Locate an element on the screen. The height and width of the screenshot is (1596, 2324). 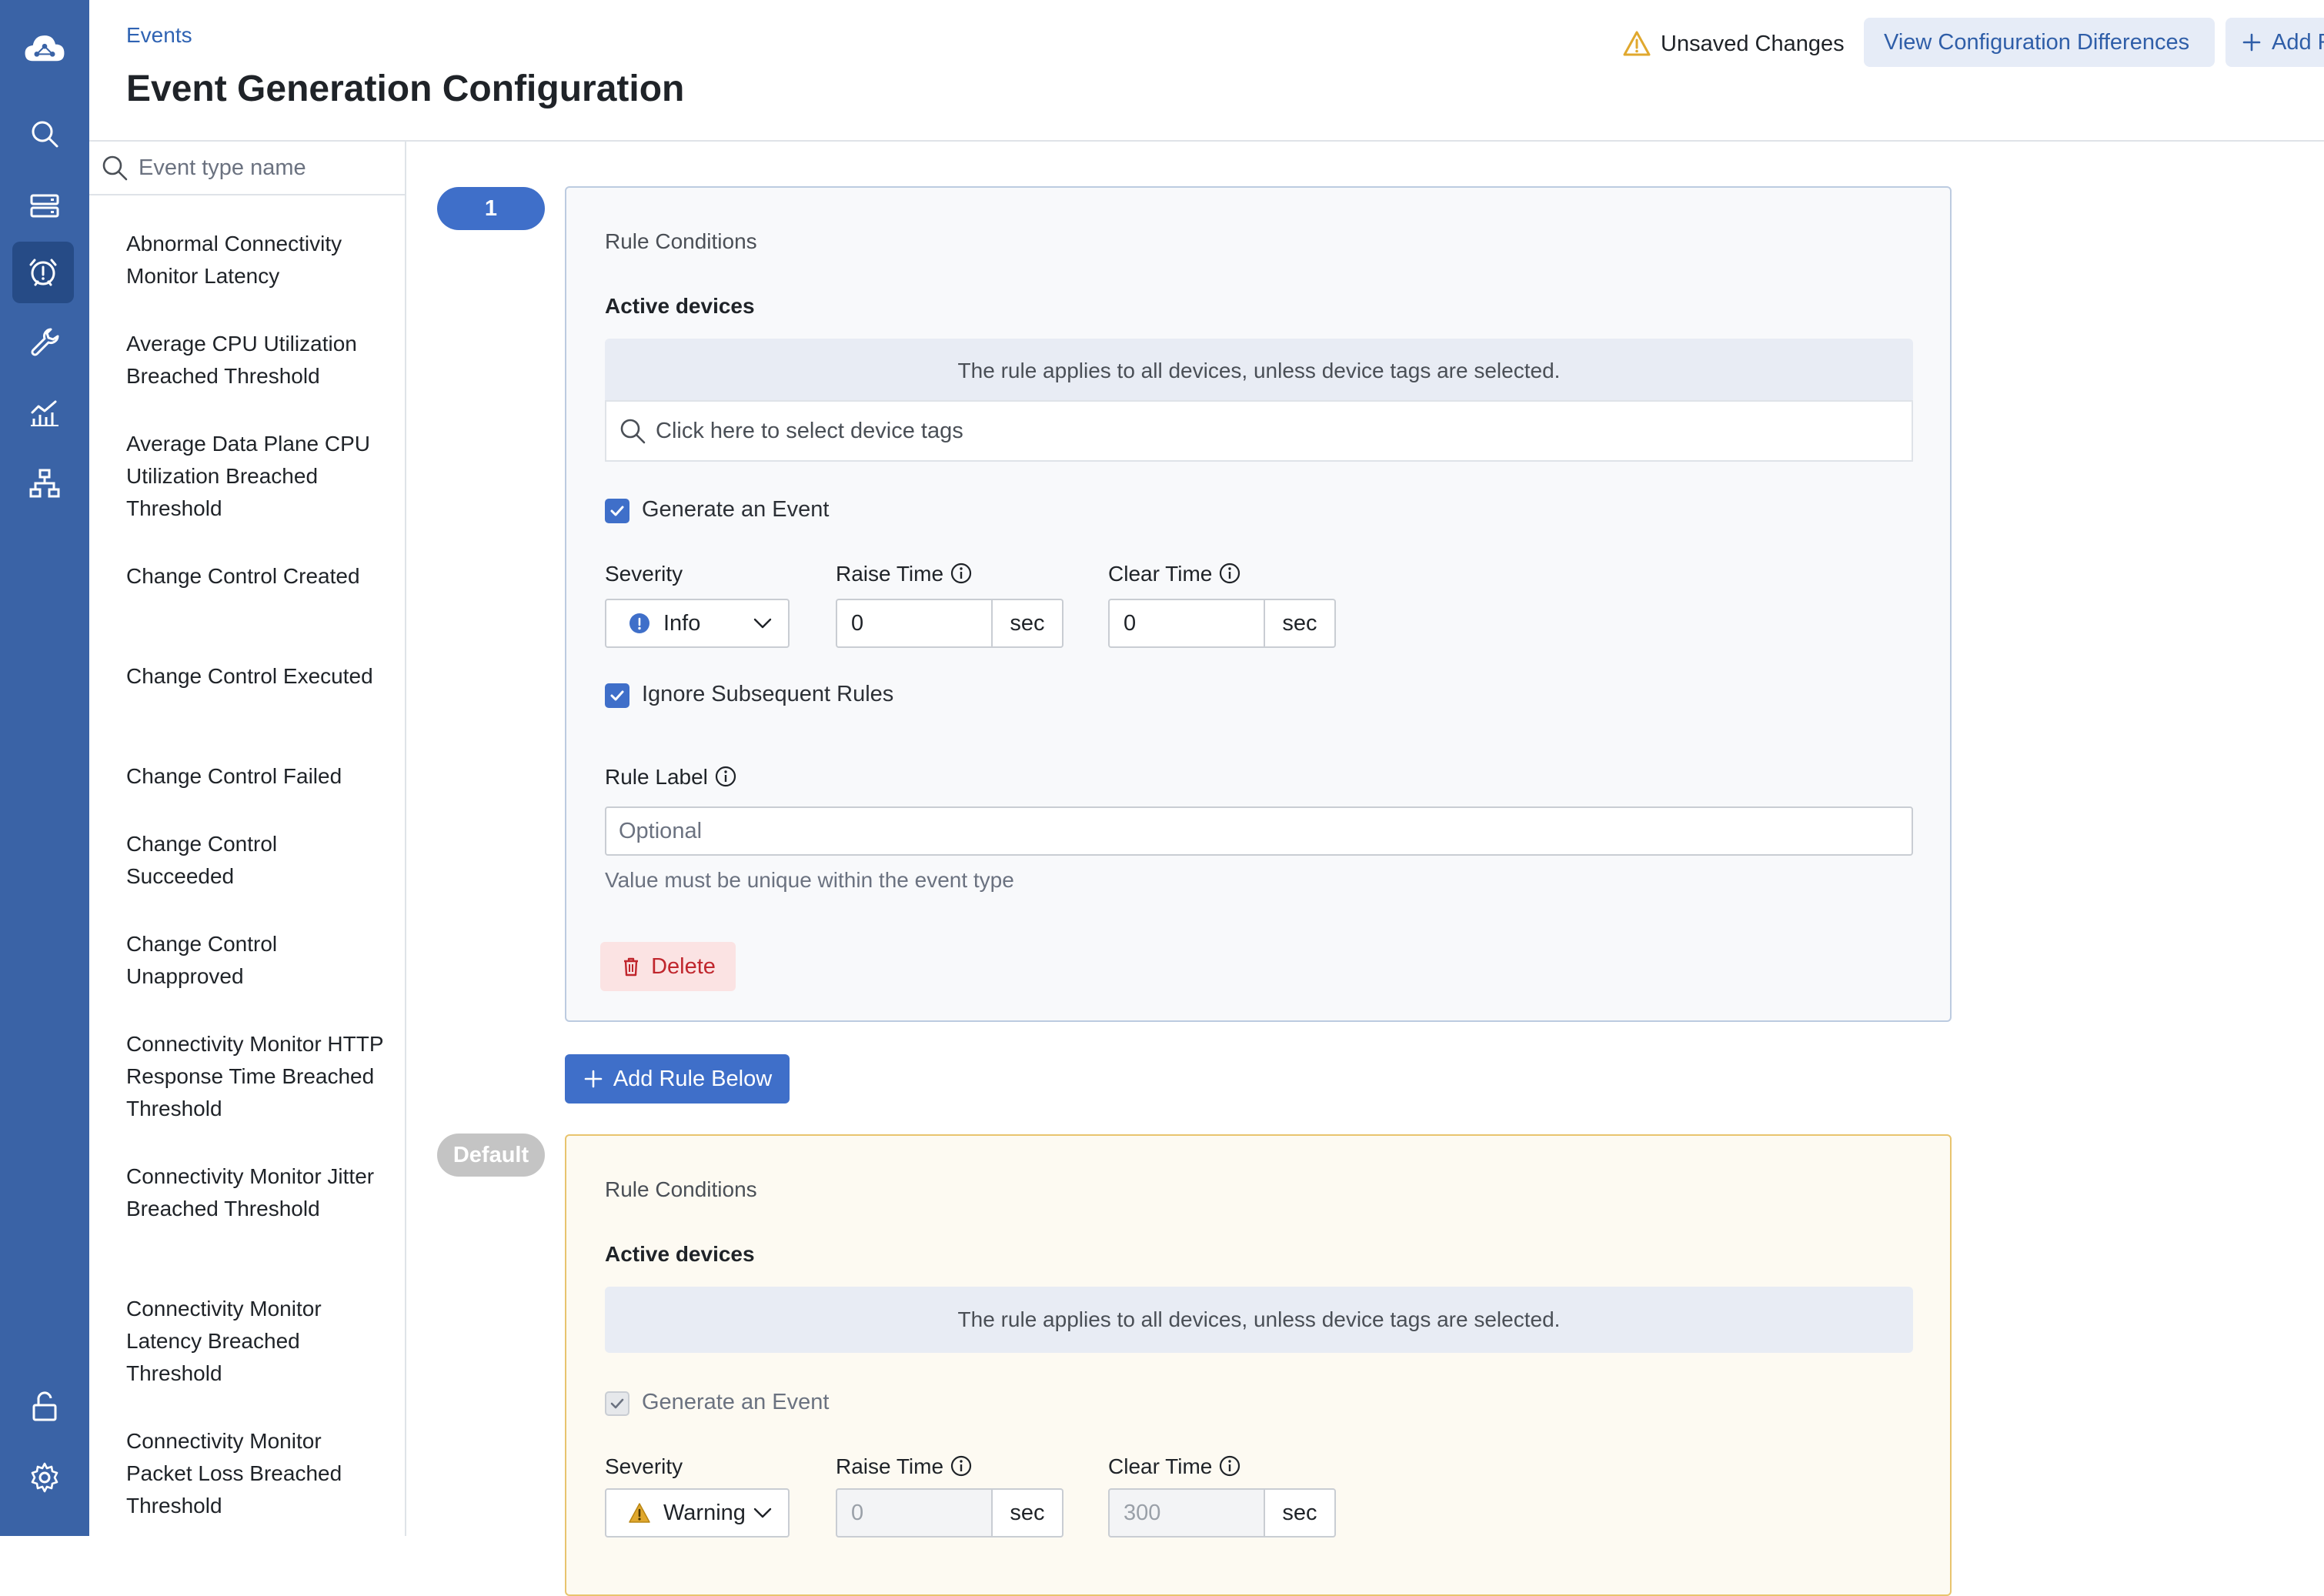
rule-label-title-text: Rule Label is located at coordinates (656, 777).